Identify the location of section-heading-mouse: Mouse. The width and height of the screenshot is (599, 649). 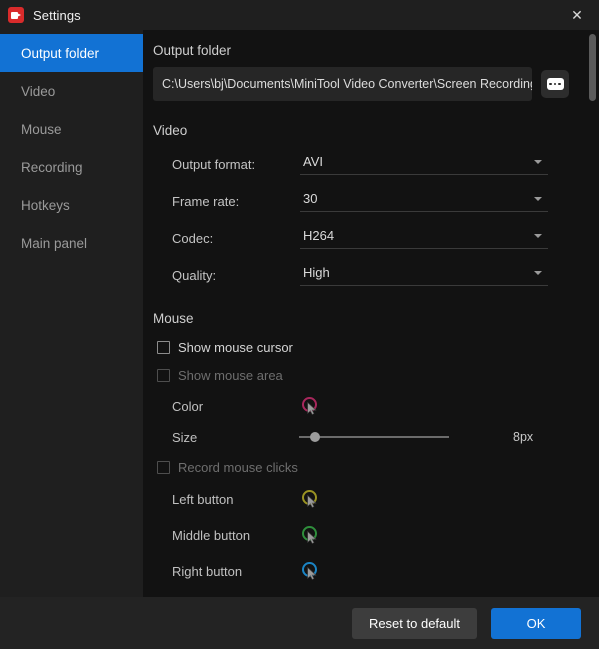
(173, 318).